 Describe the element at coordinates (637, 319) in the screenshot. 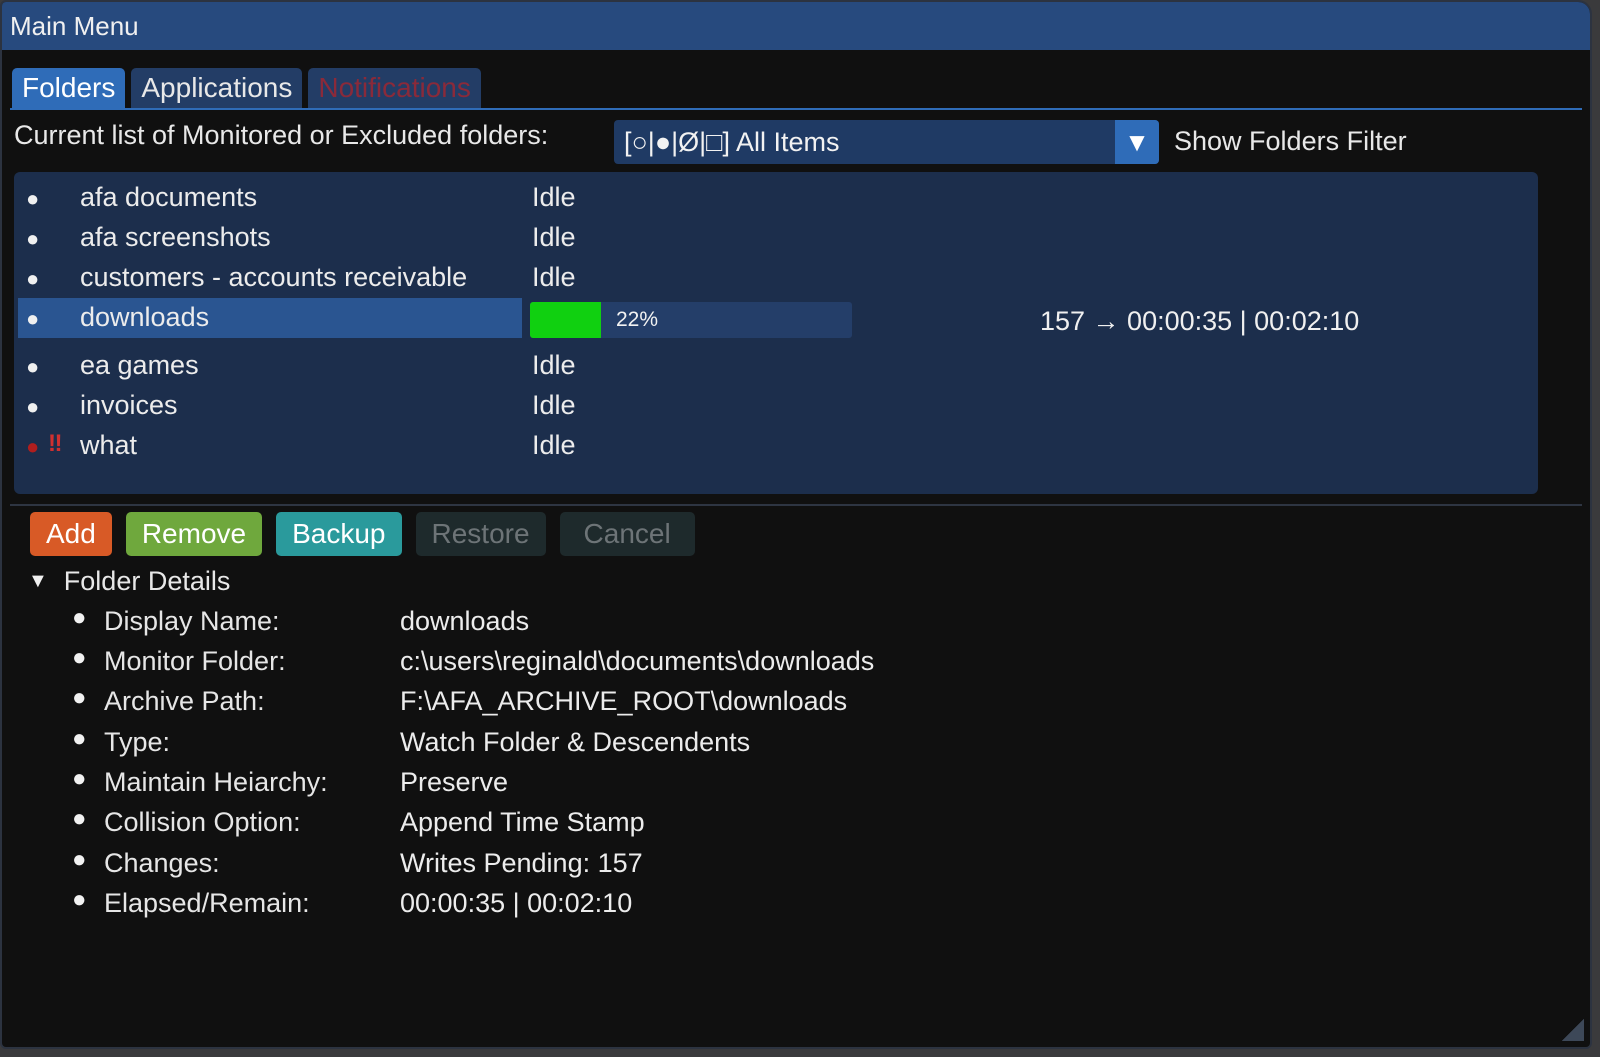

I see `progress-label: 22%` at that location.